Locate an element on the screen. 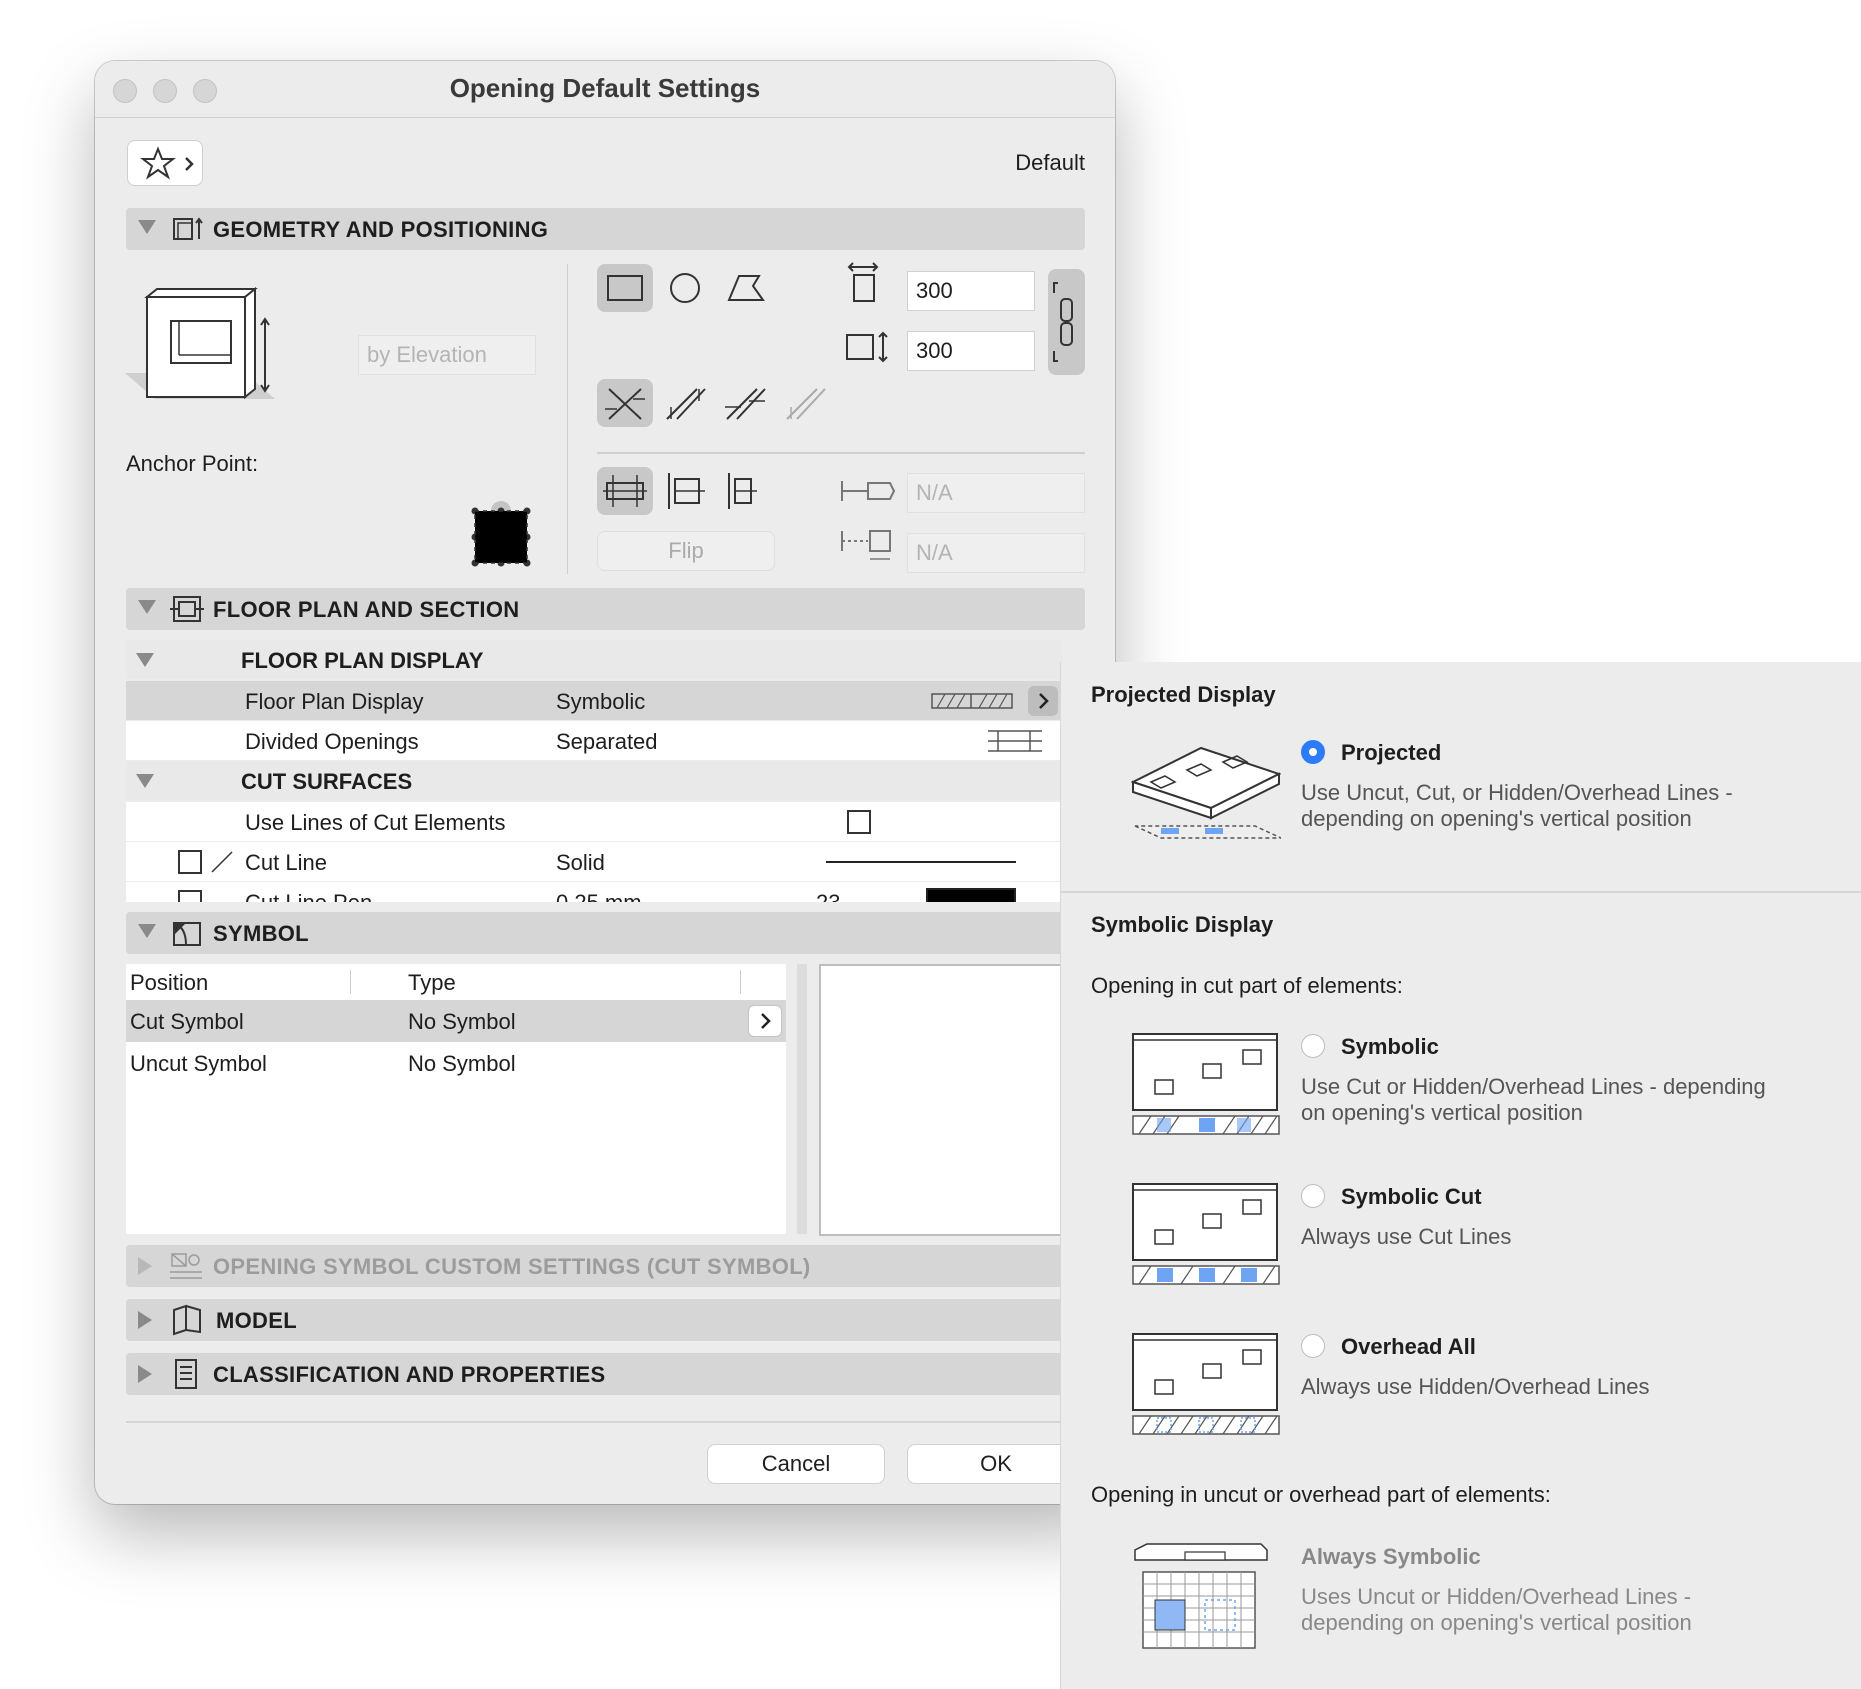 The width and height of the screenshot is (1861, 1689). table-row: Uncut Symbol No Symbol is located at coordinates (456, 1063).